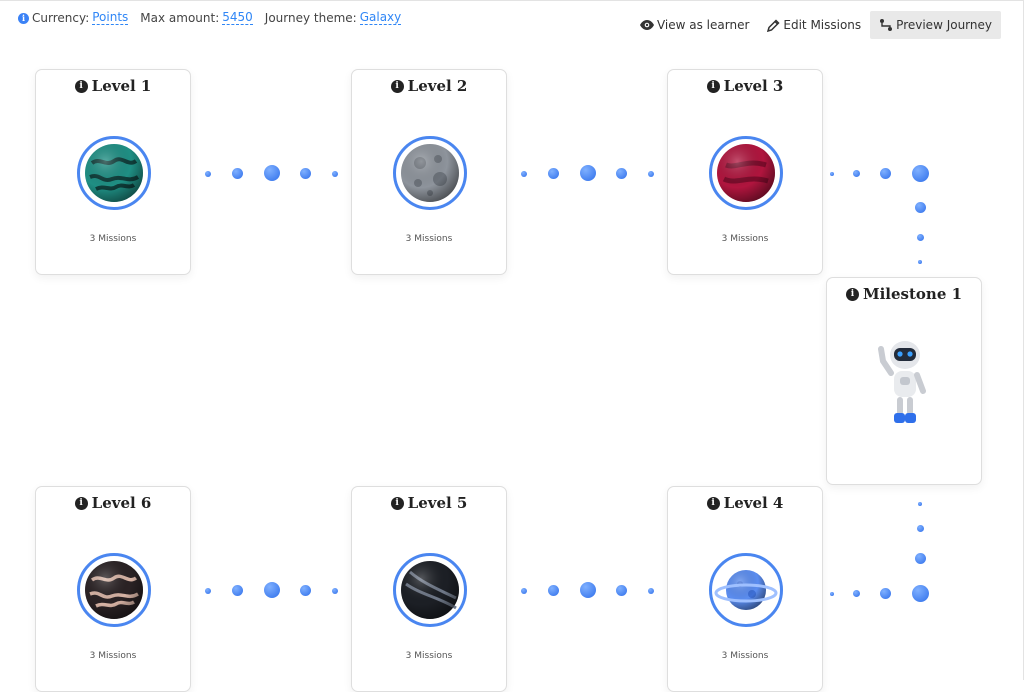 This screenshot has height=692, width=1024. I want to click on level-card-3: i Level 3 3 Missions, so click(745, 172).